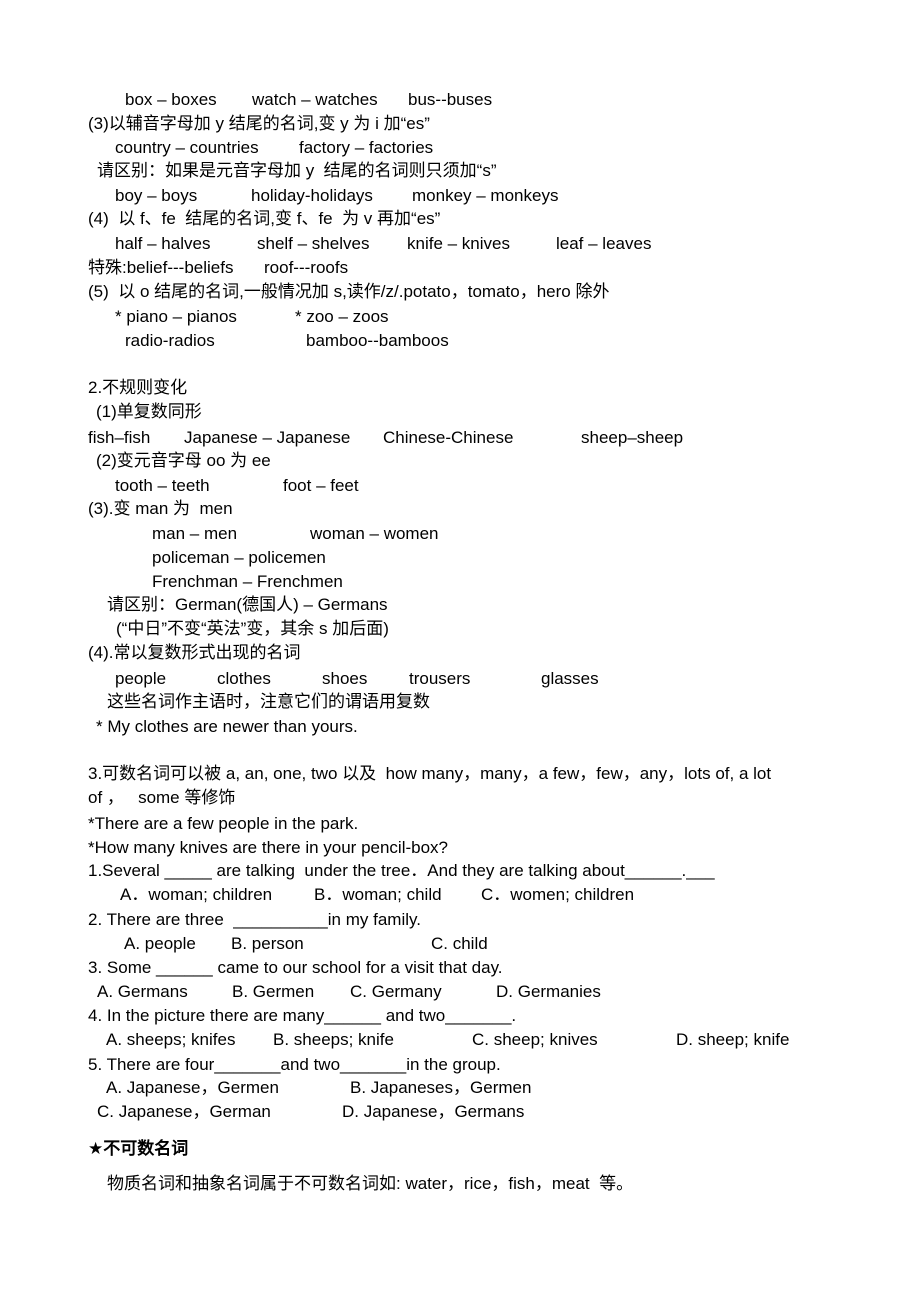 The height and width of the screenshot is (1302, 920). What do you see at coordinates (570, 678) in the screenshot?
I see `text-segment: glasses` at bounding box center [570, 678].